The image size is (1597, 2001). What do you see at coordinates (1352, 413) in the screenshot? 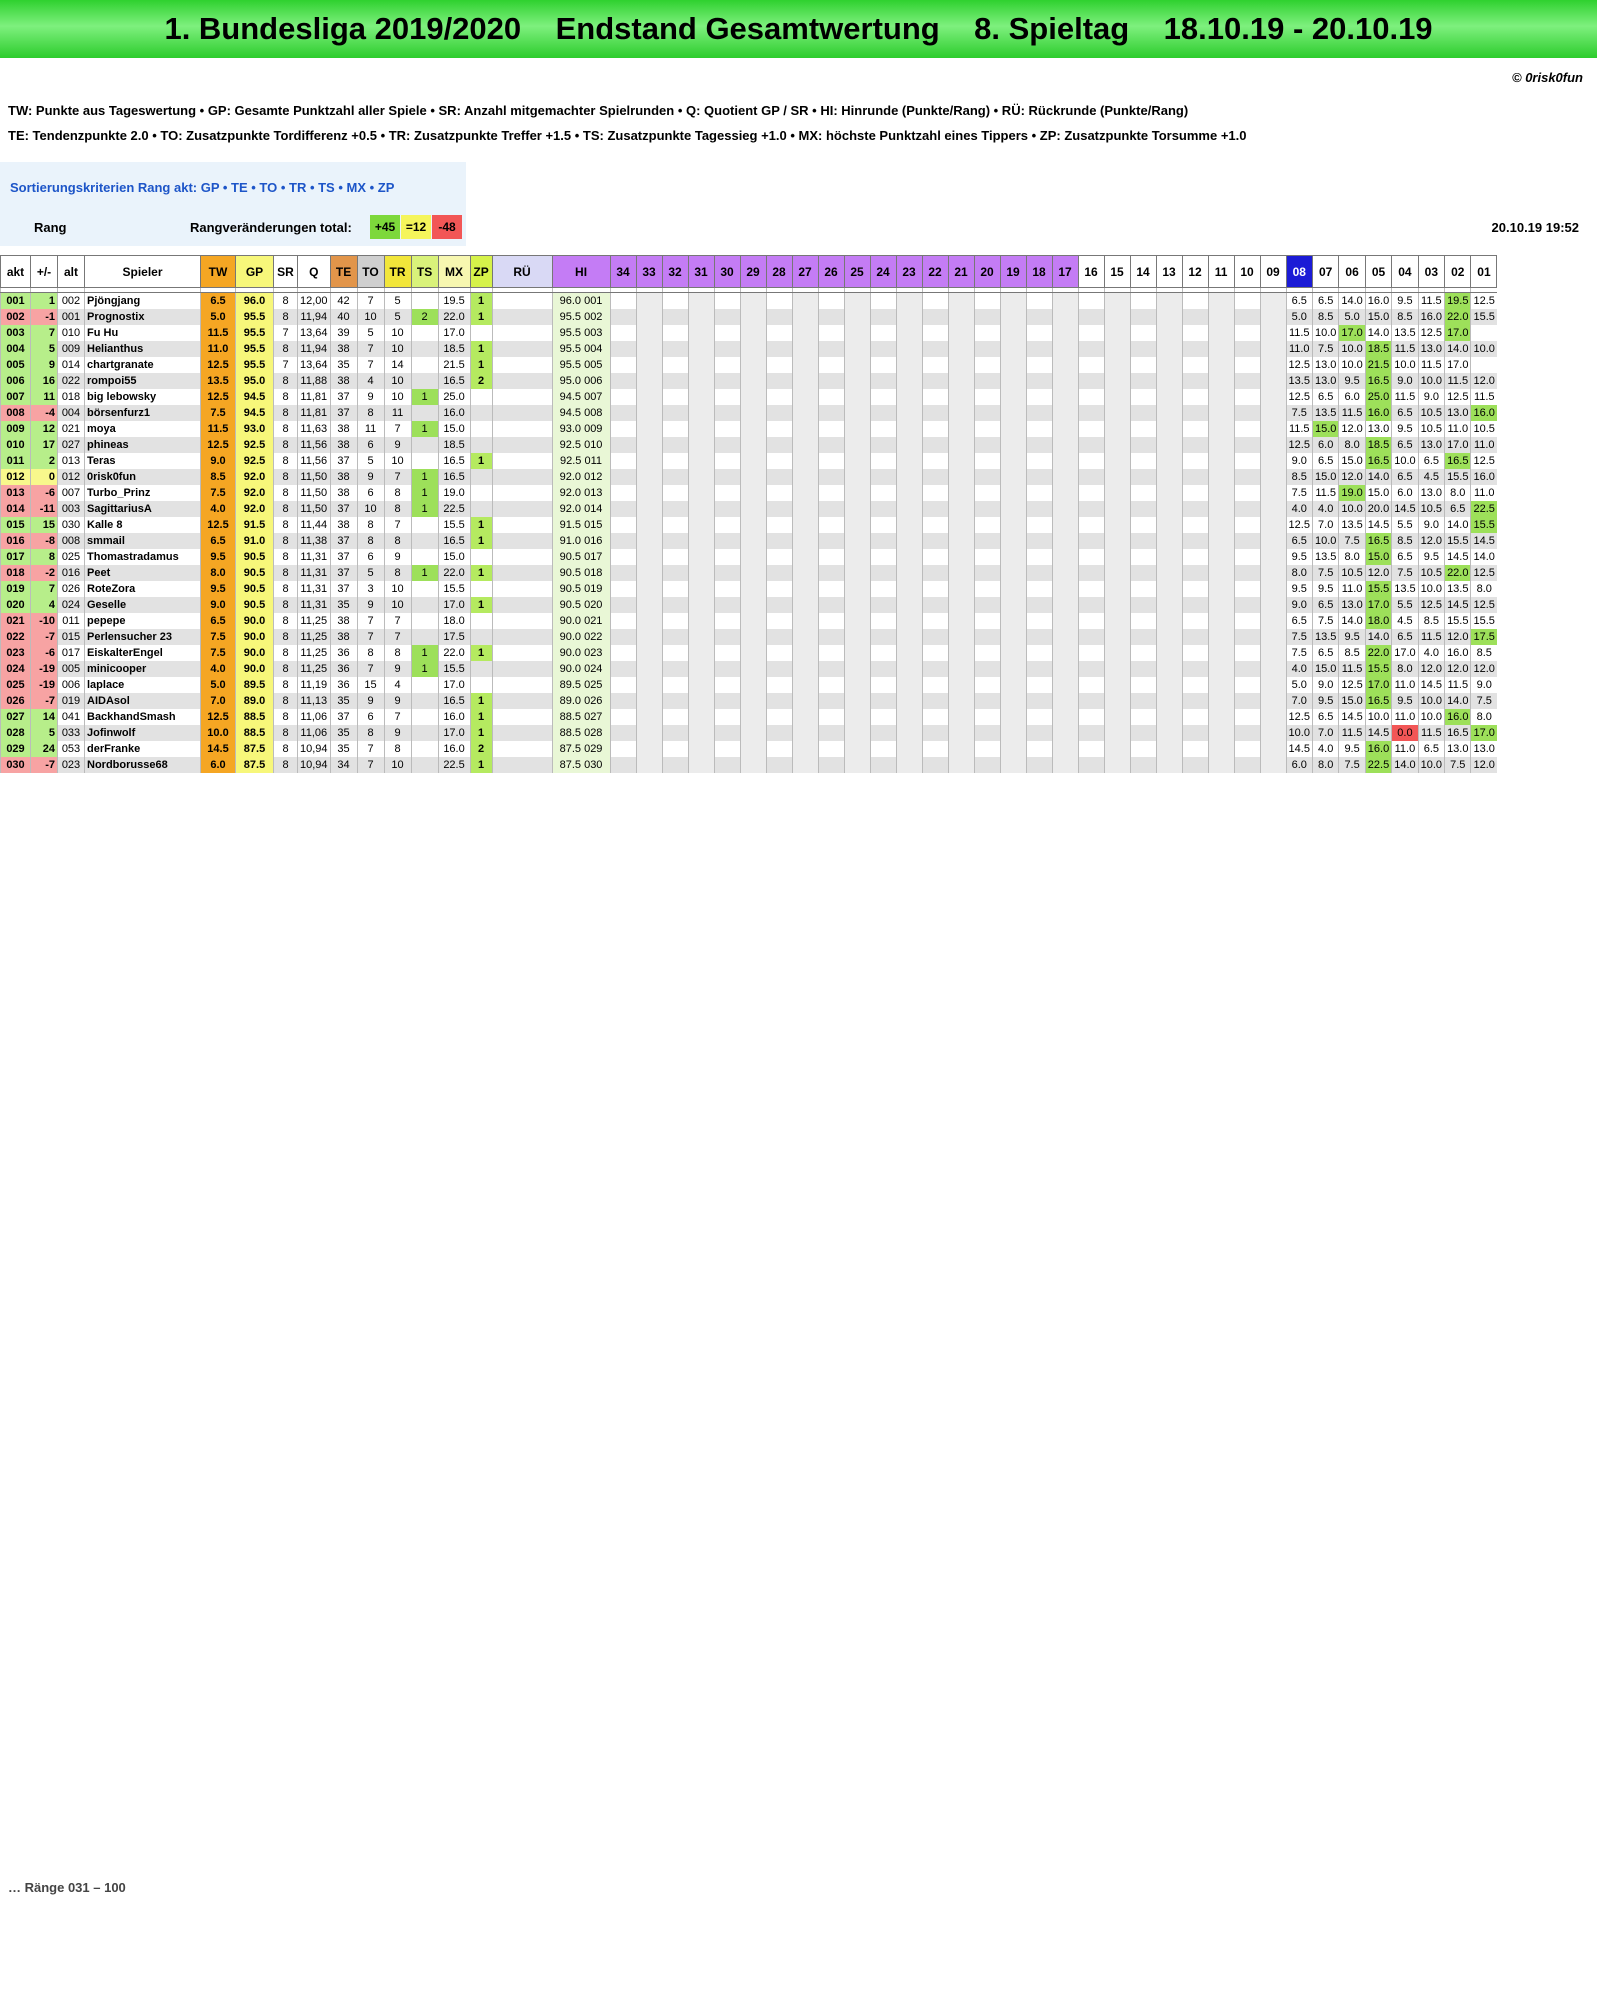
I see `day-score: 11.5` at bounding box center [1352, 413].